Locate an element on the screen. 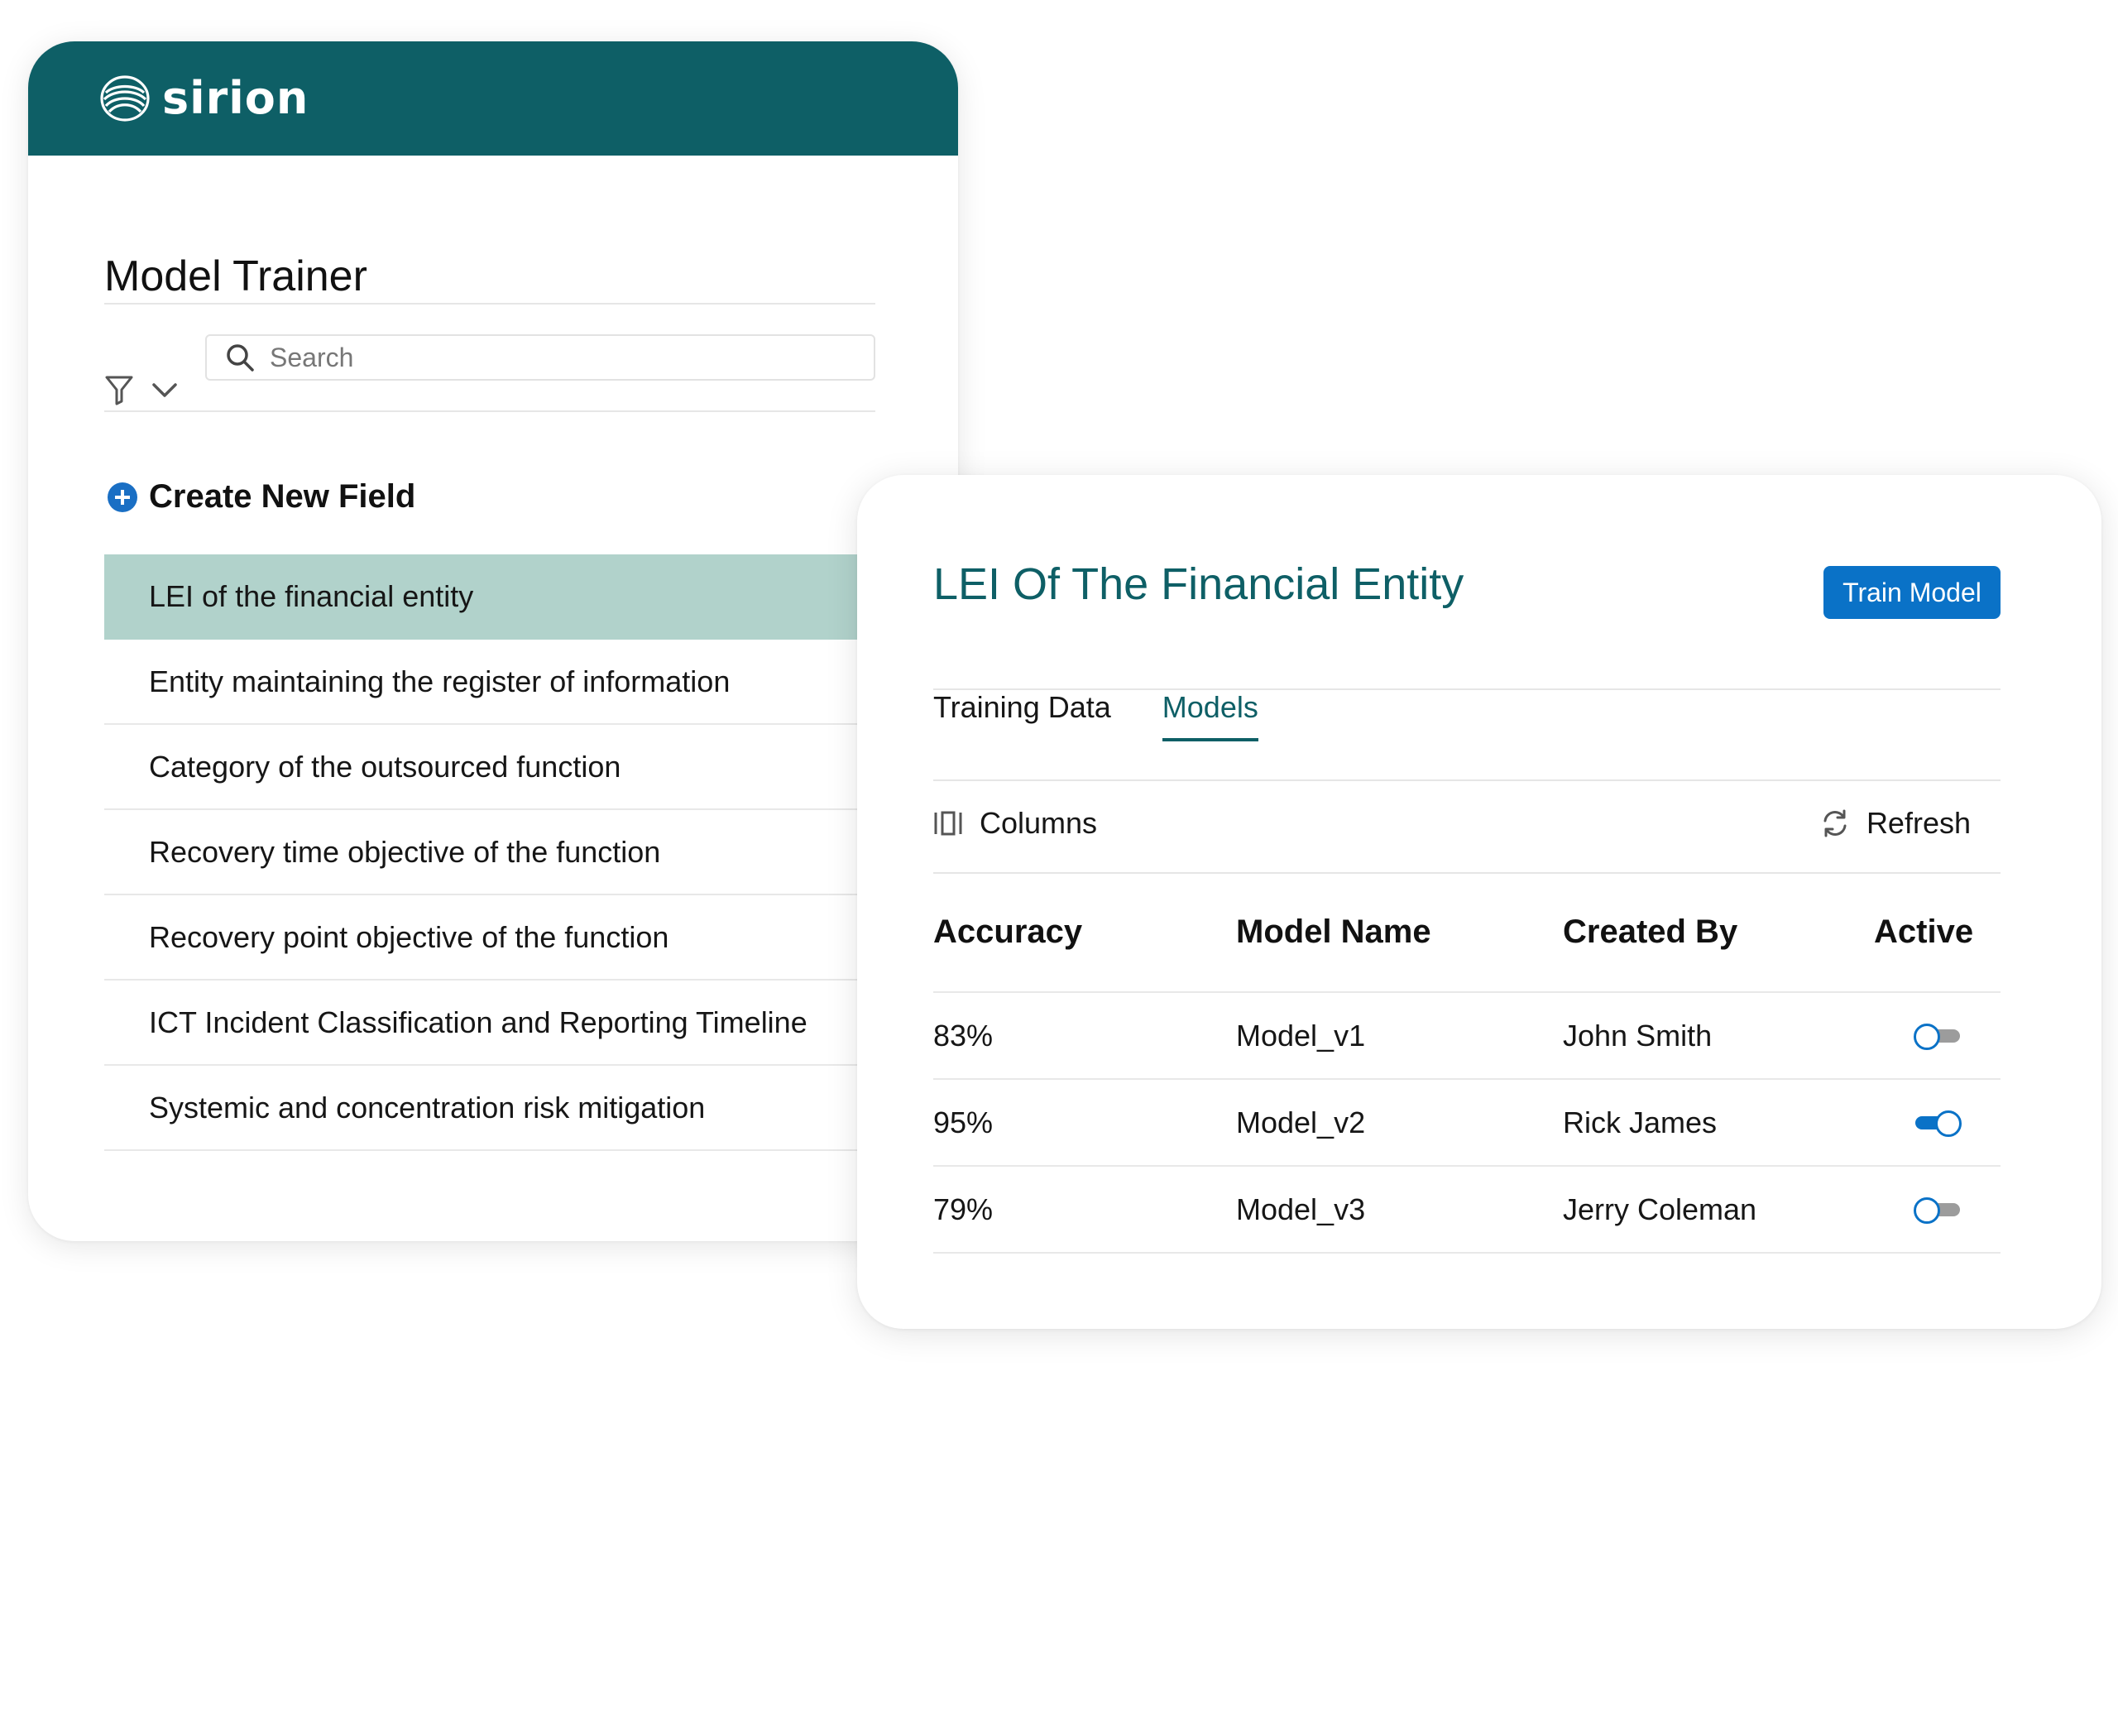 This screenshot has height=1736, width=2118. refresh-icon is located at coordinates (1835, 823).